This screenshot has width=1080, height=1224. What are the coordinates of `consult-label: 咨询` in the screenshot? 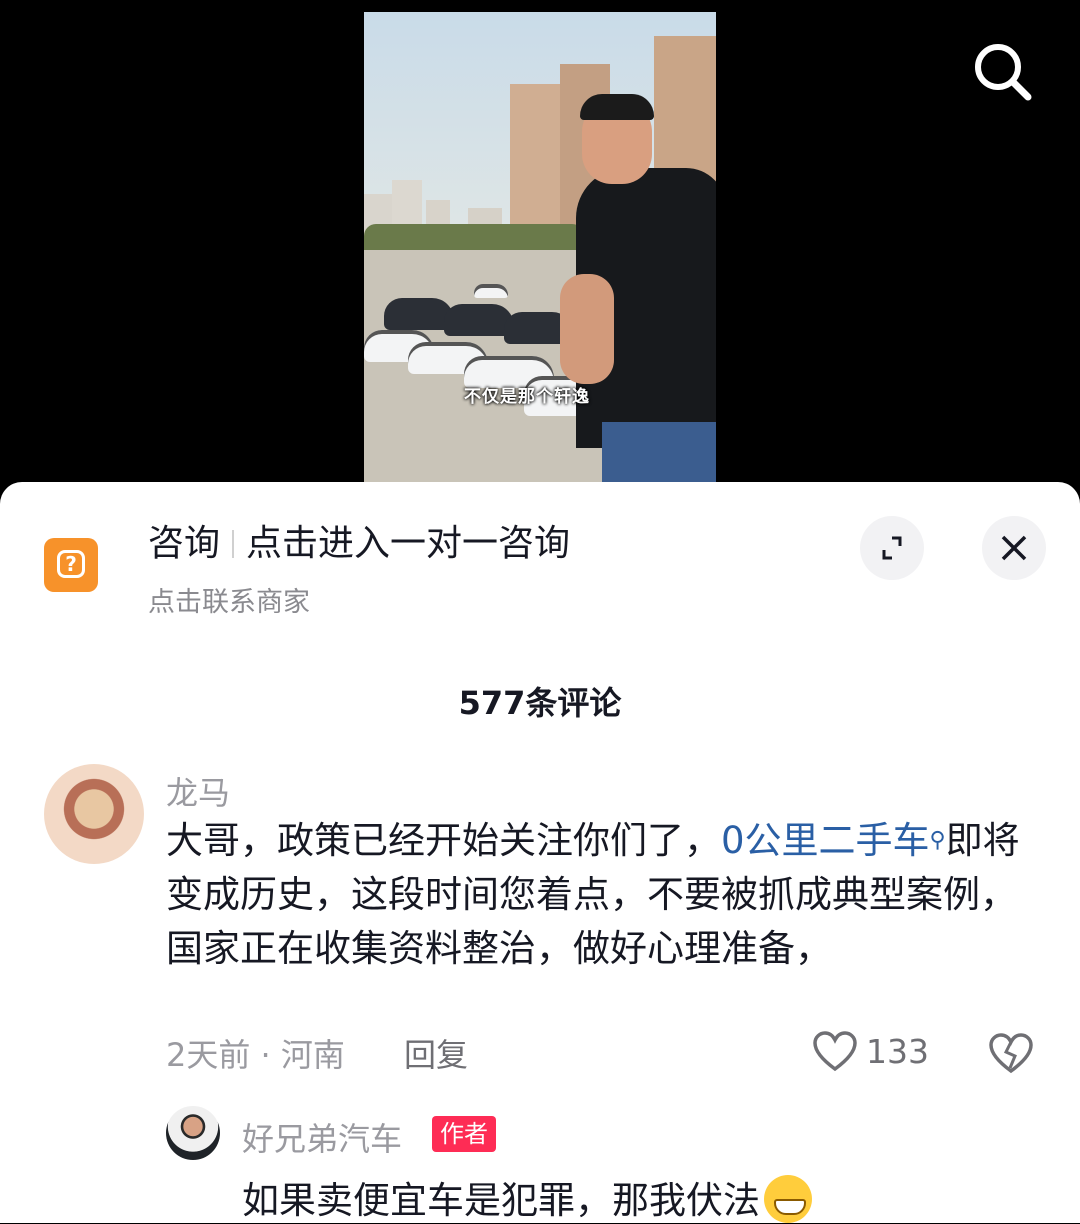 It's located at (184, 543).